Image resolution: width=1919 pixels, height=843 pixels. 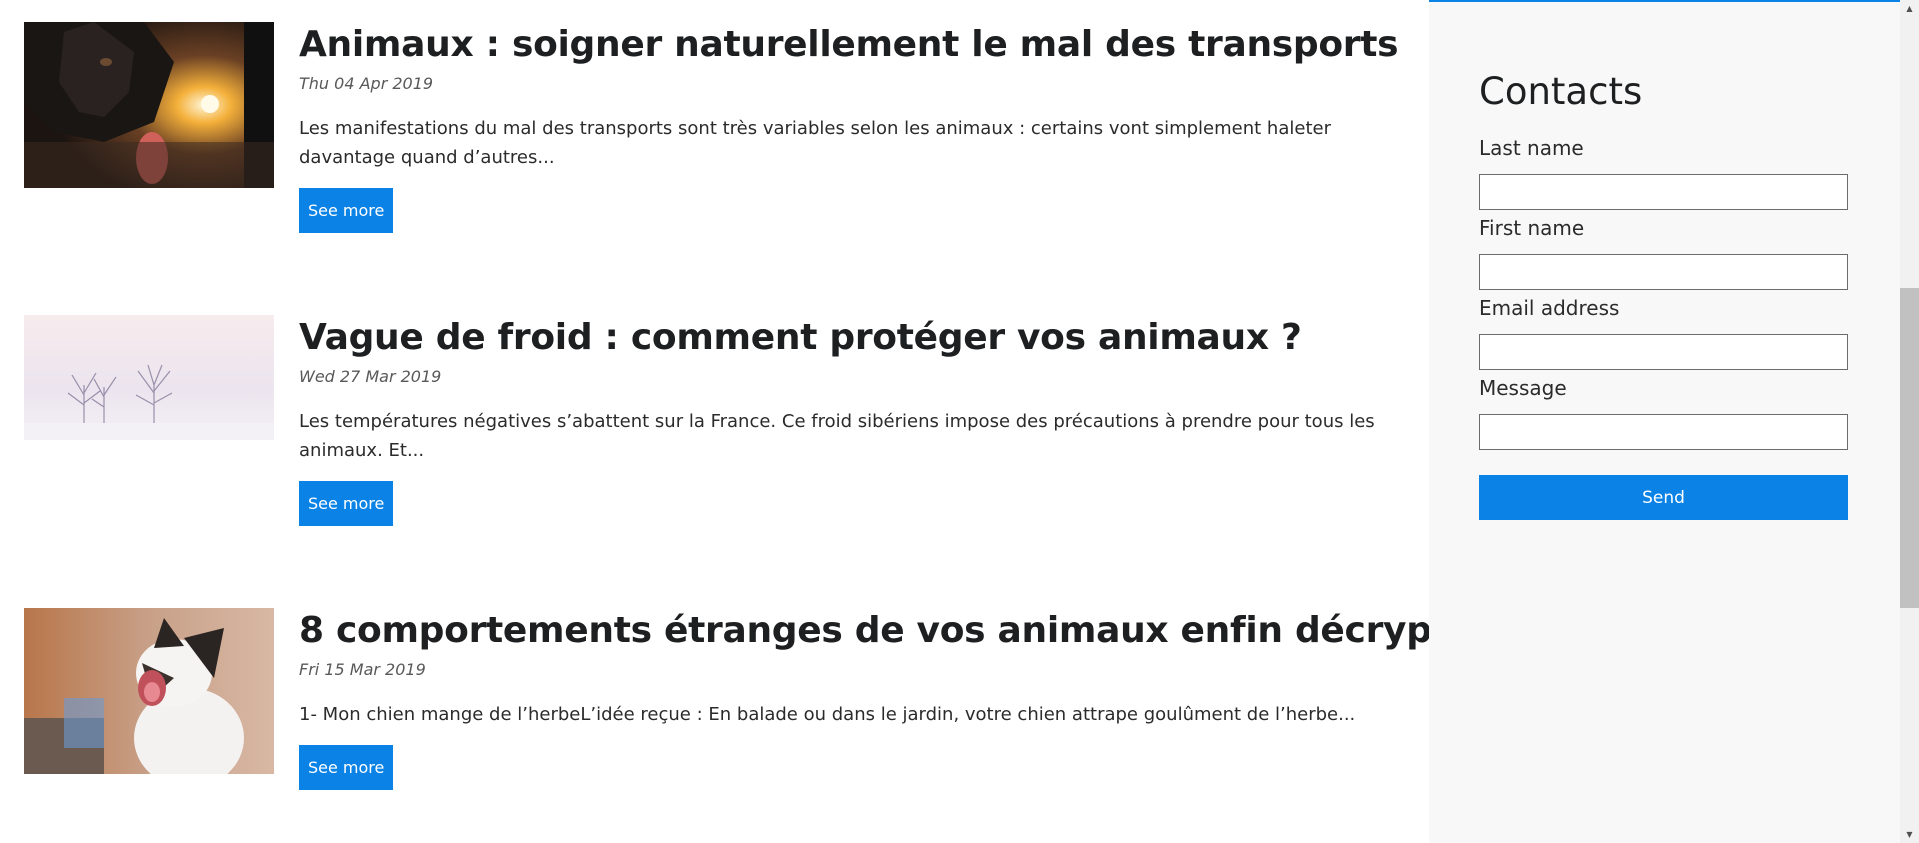 What do you see at coordinates (1909, 448) in the screenshot?
I see `scrollbar-thumb` at bounding box center [1909, 448].